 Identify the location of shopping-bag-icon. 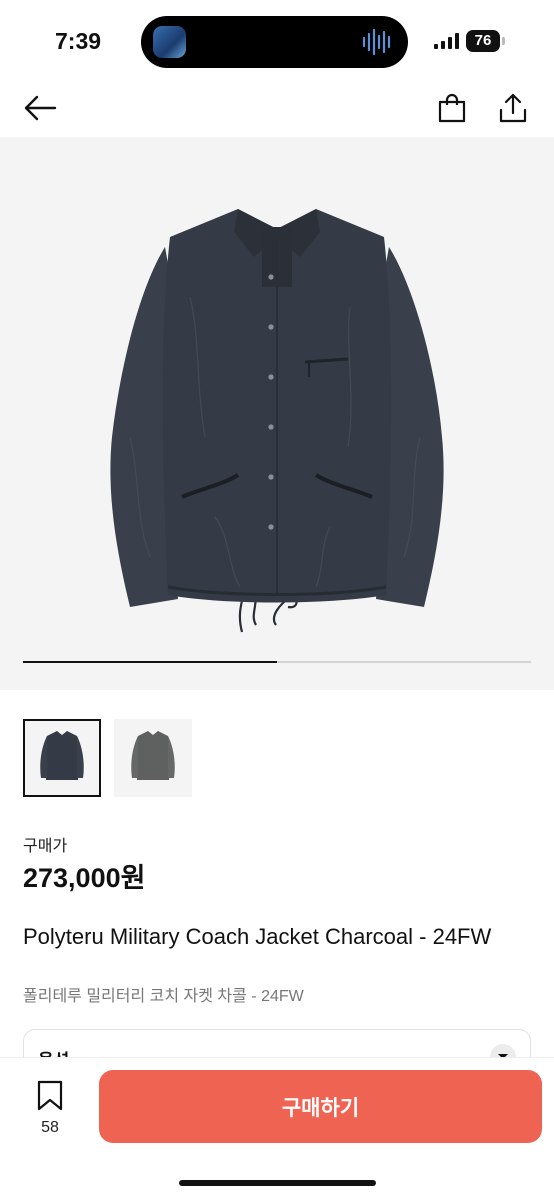
(452, 108).